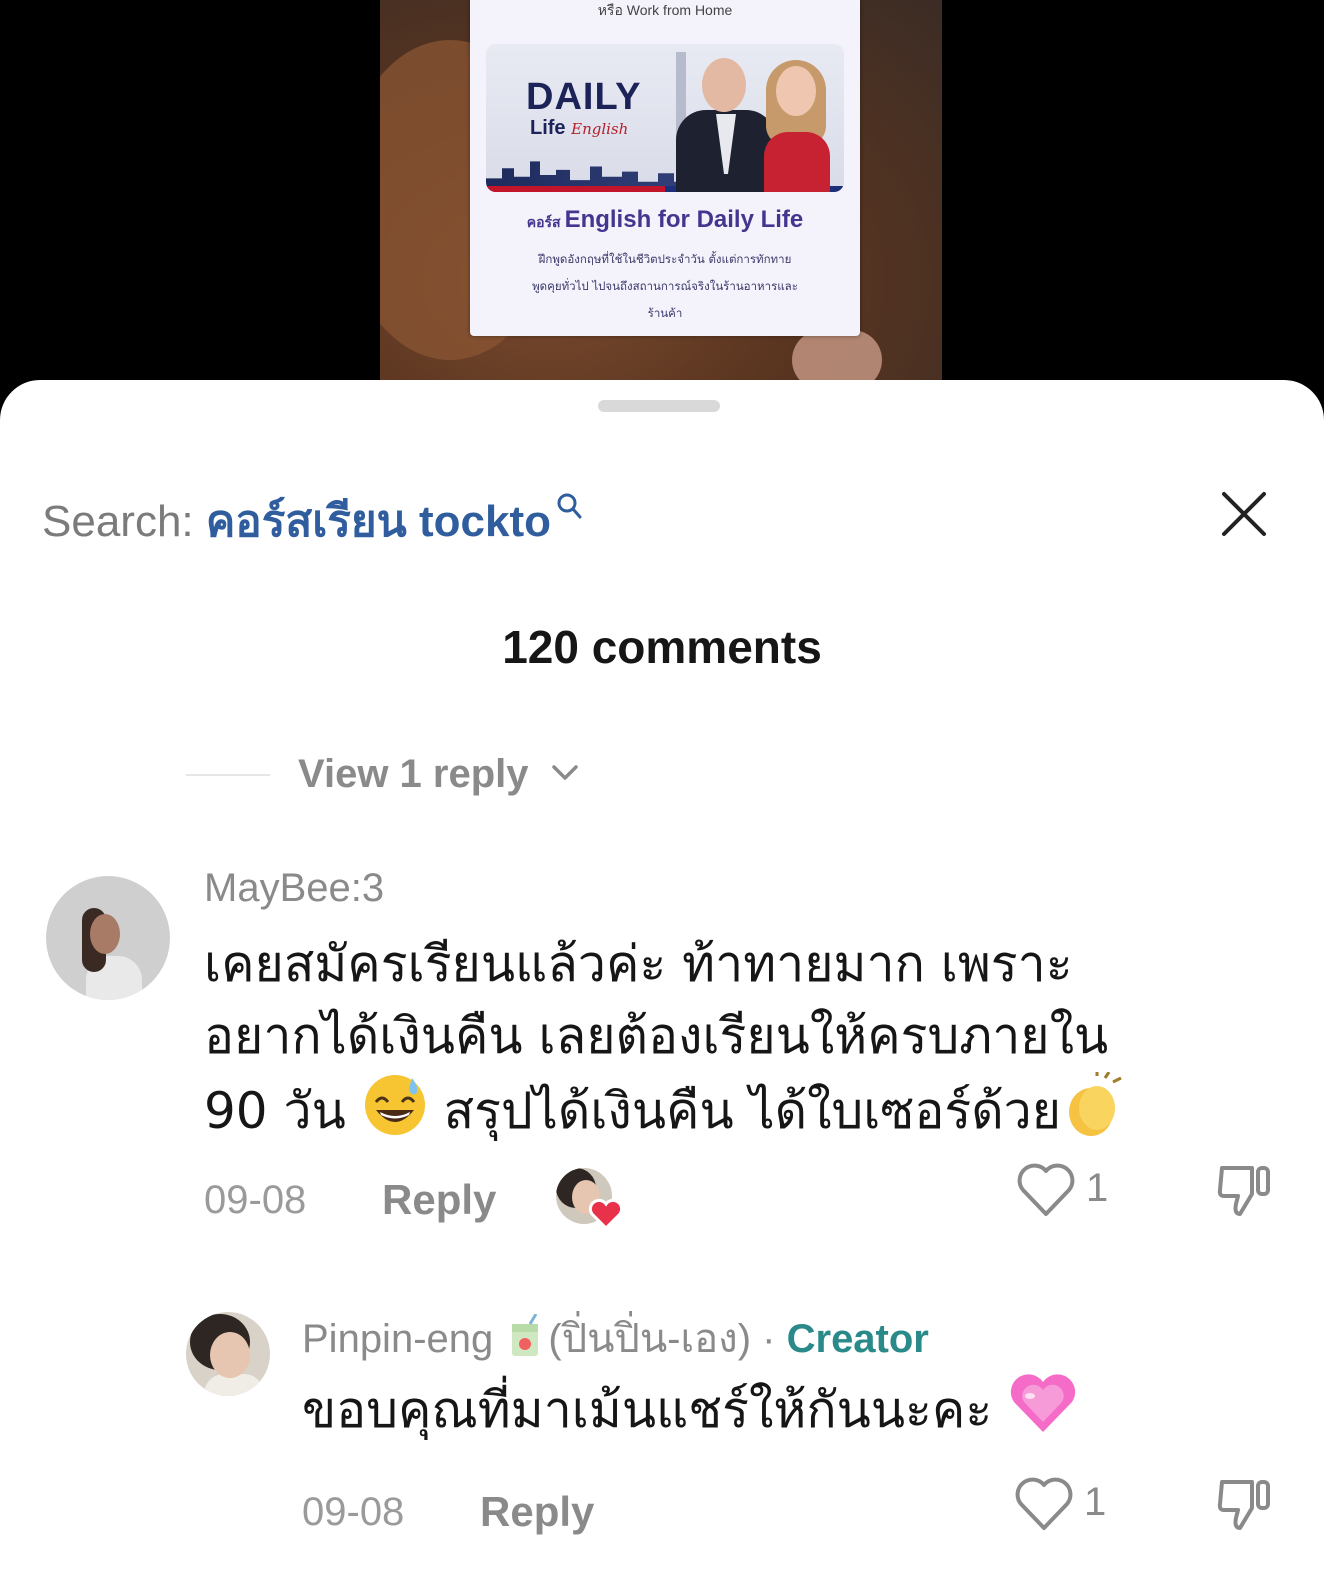 The width and height of the screenshot is (1324, 1573). I want to click on search-label: Search:, so click(124, 521).